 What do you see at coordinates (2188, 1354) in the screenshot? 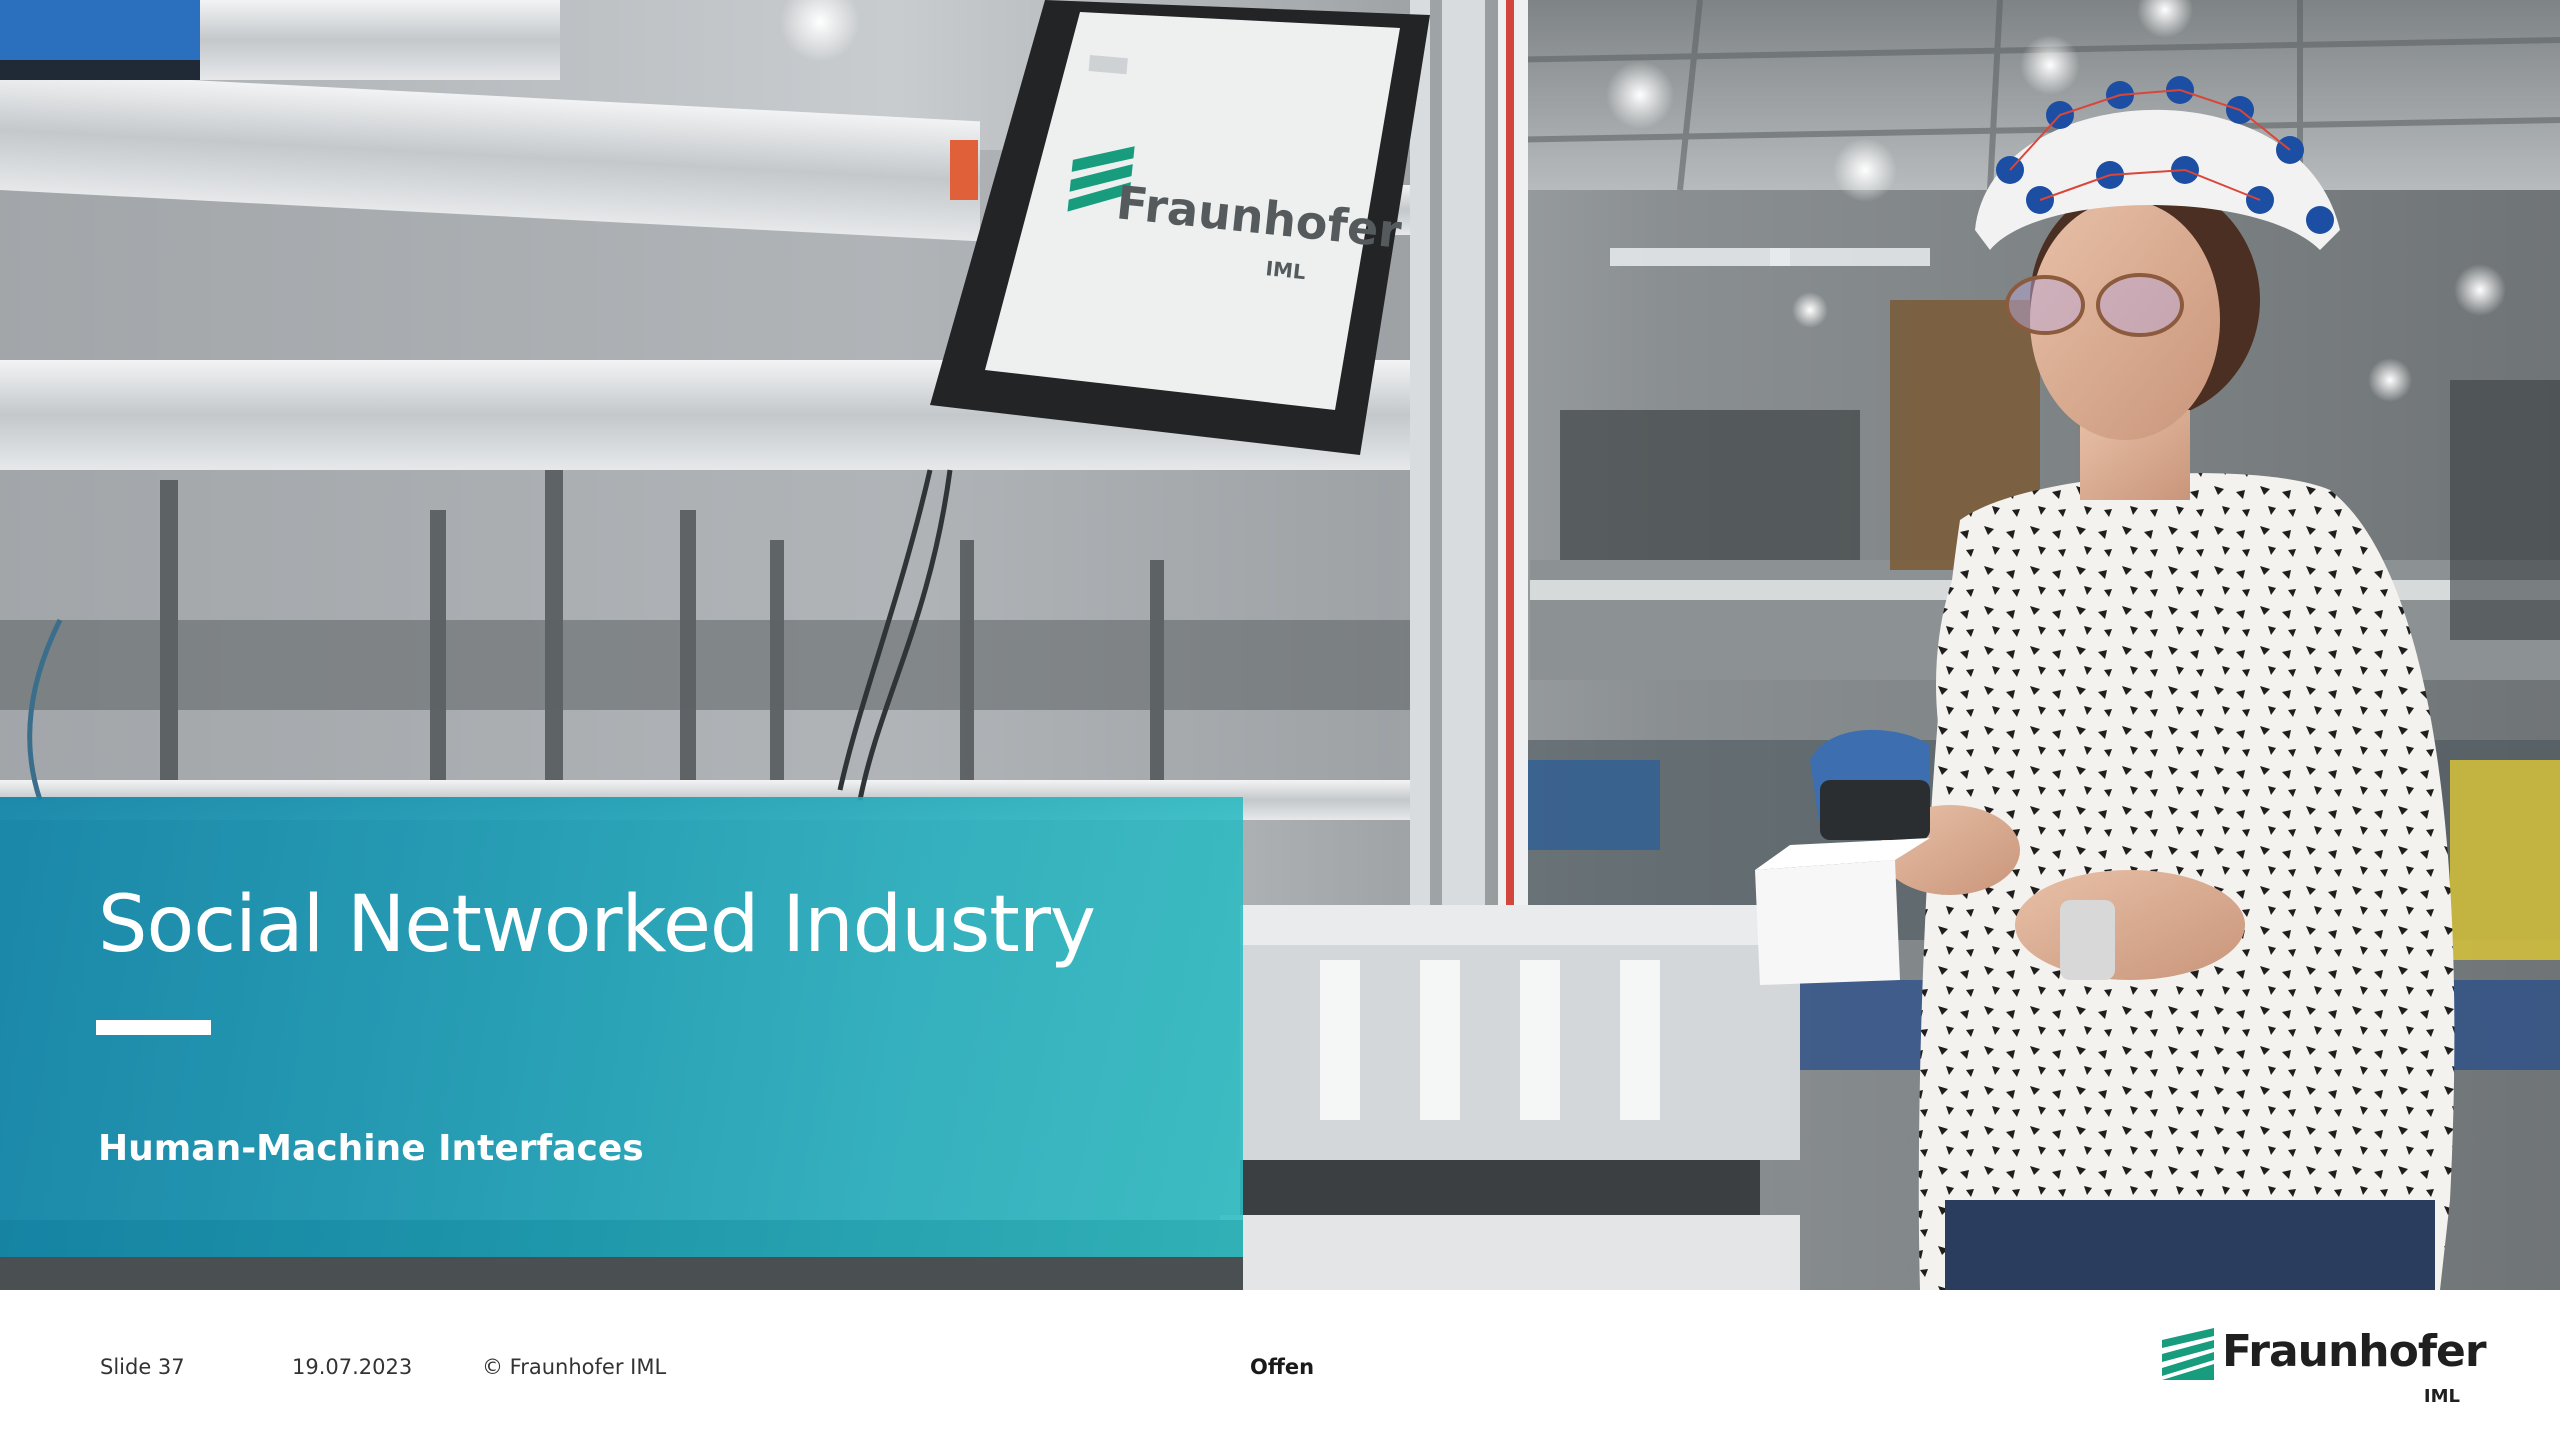
I see `fraunhofer-stripes-icon` at bounding box center [2188, 1354].